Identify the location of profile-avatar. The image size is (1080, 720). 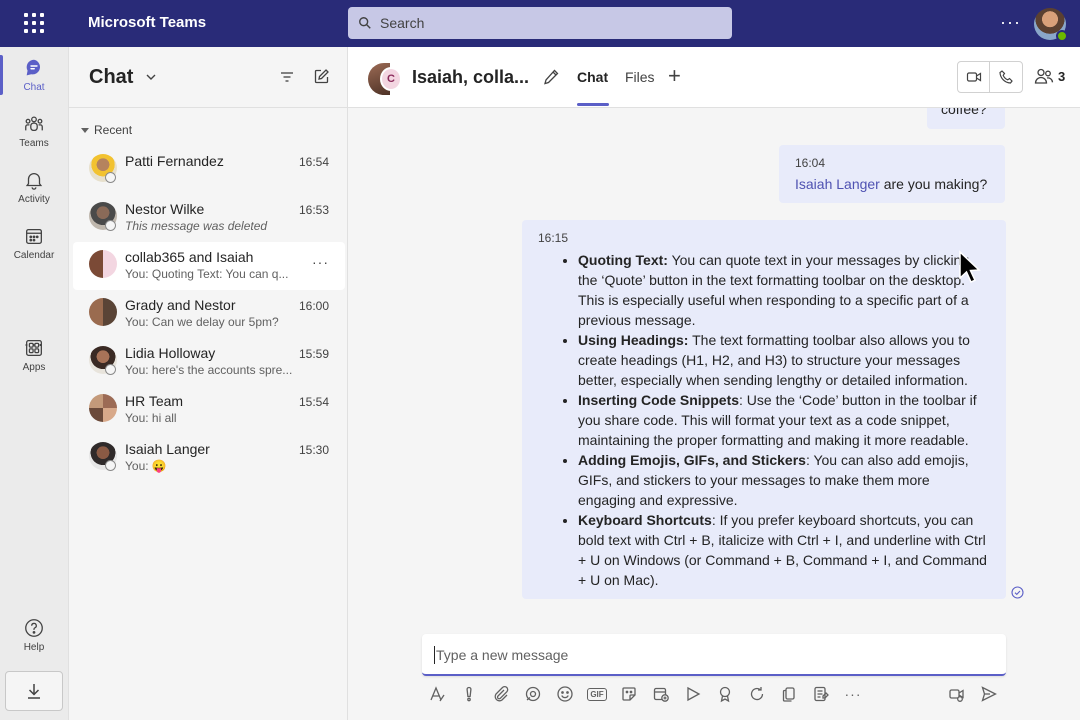
(1051, 25).